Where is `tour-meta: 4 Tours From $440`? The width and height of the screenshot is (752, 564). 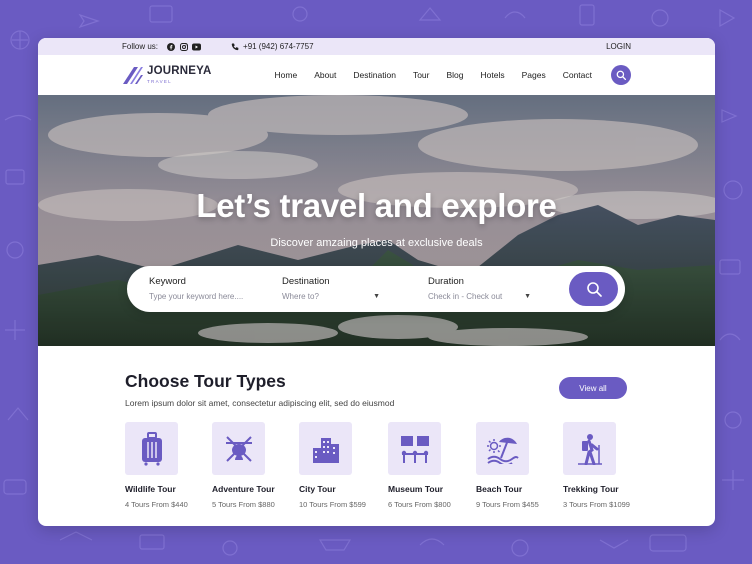
tour-meta: 4 Tours From $440 is located at coordinates (156, 504).